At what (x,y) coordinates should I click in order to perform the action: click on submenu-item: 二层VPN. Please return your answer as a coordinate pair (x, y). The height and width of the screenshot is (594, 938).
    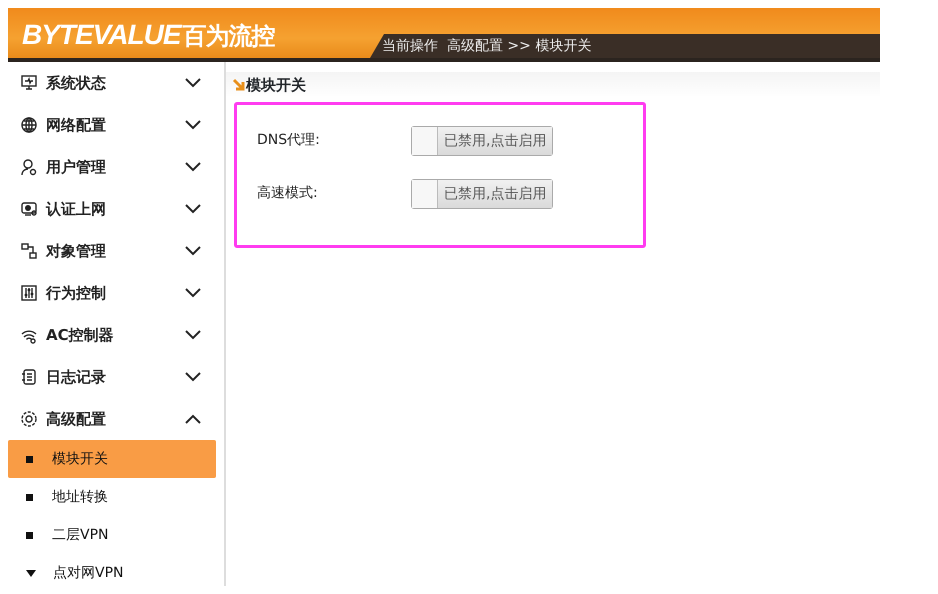
    Looking at the image, I should click on (112, 535).